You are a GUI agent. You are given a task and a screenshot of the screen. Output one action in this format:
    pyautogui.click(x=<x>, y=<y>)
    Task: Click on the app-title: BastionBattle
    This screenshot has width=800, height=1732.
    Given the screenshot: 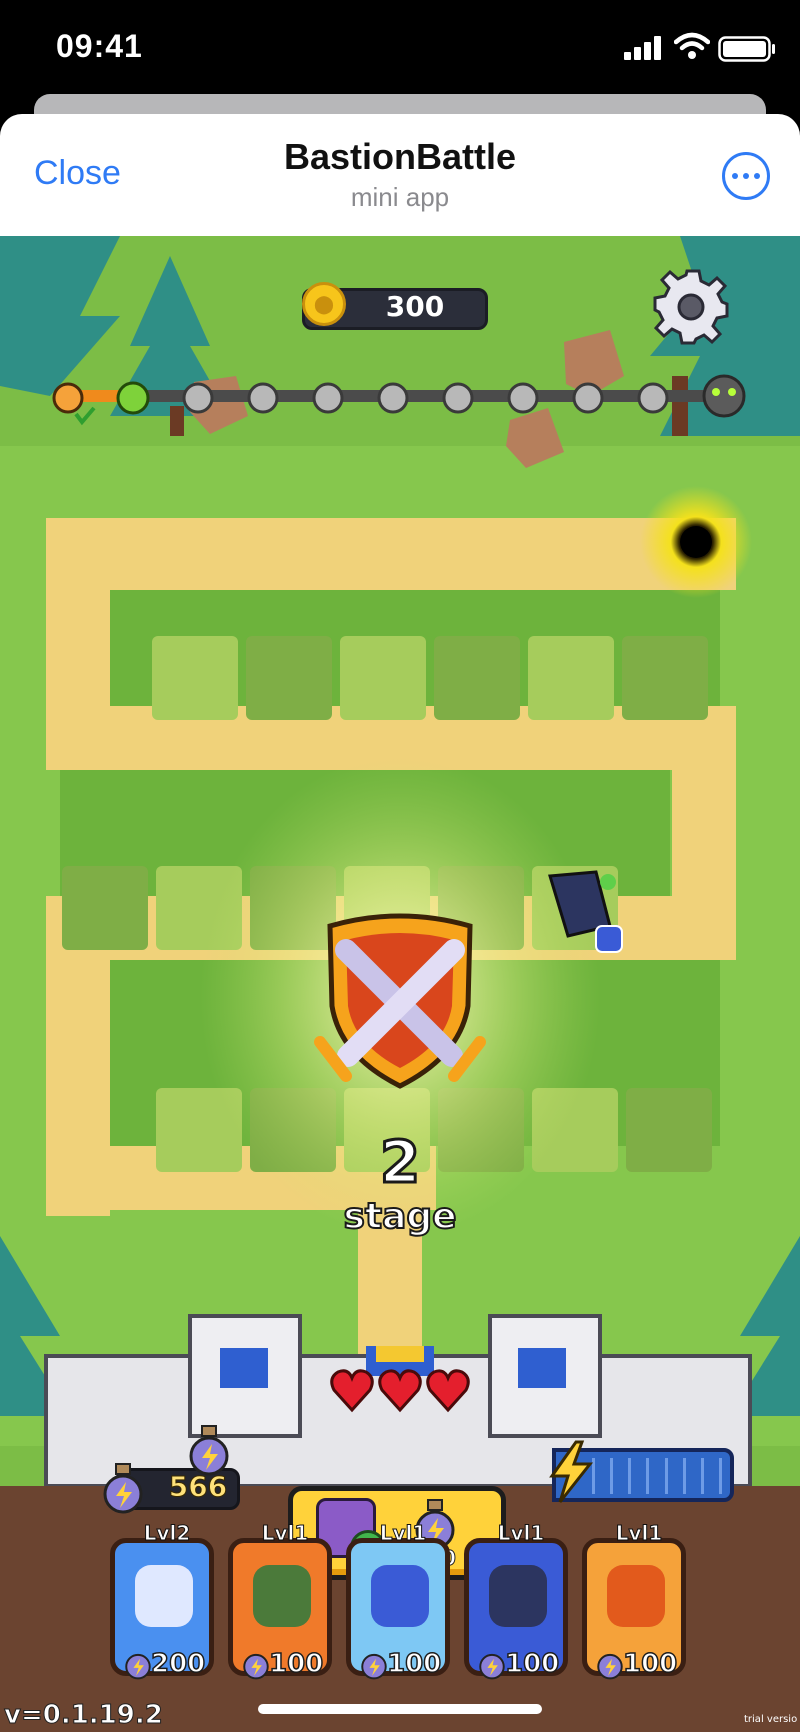 What is the action you would take?
    pyautogui.click(x=400, y=156)
    